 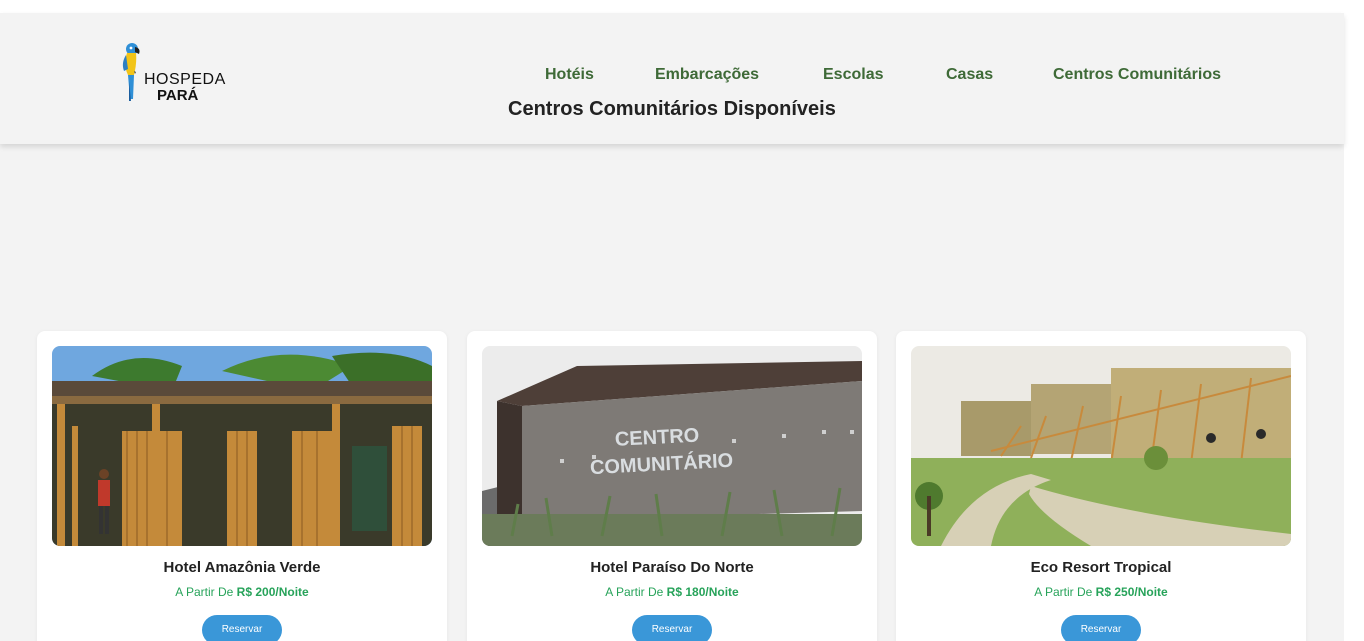 I want to click on listing-price: A Partir De R$ 250/Noite, so click(x=1101, y=592).